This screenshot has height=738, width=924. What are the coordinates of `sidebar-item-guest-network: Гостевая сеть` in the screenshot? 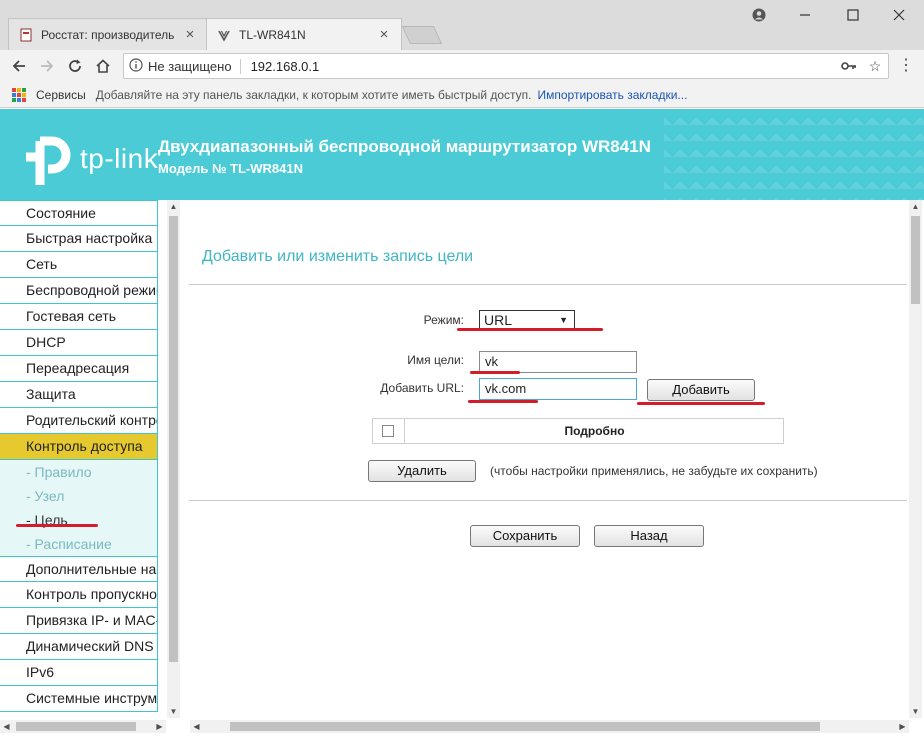 It's located at (79, 317).